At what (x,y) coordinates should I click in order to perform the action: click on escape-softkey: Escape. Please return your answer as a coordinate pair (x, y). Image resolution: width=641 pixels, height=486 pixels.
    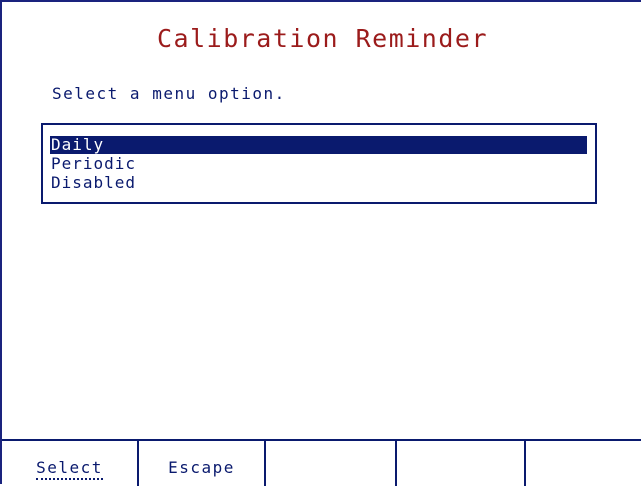
    Looking at the image, I should click on (202, 463).